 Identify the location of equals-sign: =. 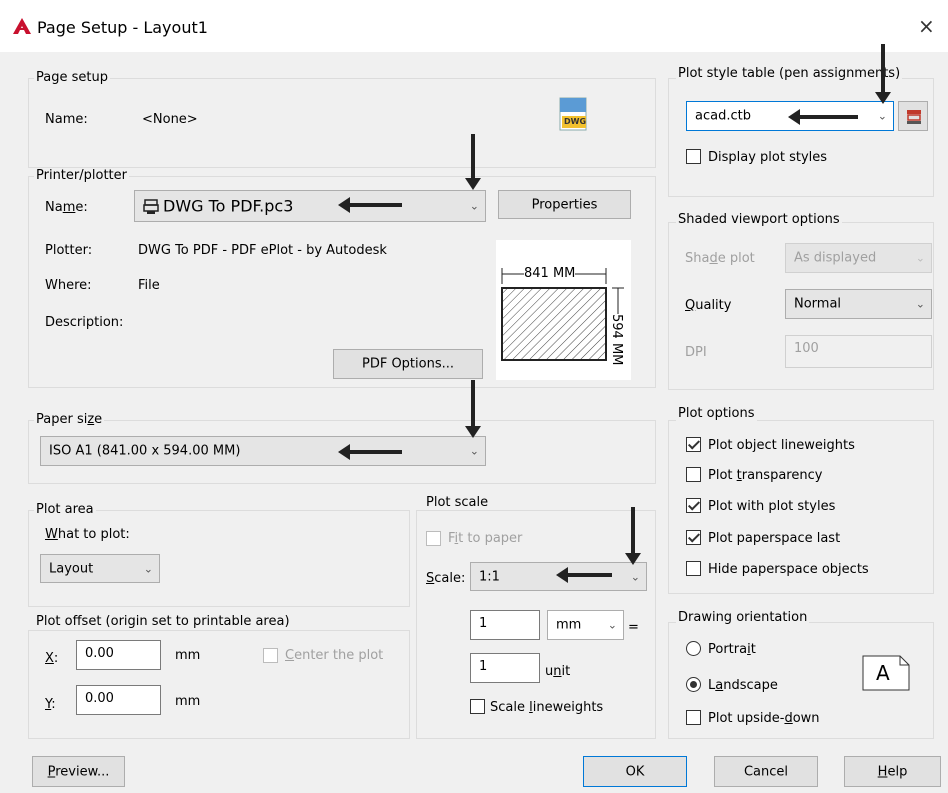
(633, 627).